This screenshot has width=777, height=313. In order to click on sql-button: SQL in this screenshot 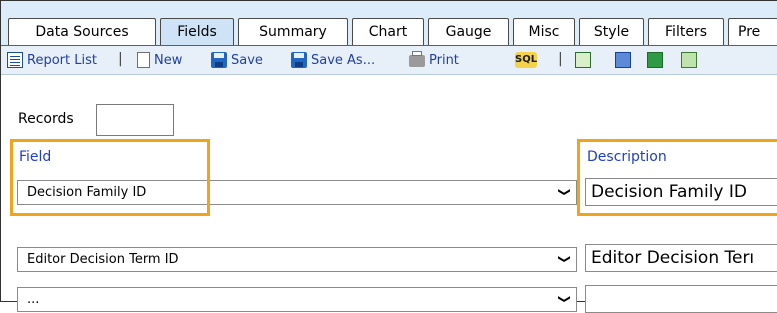, I will do `click(526, 60)`.